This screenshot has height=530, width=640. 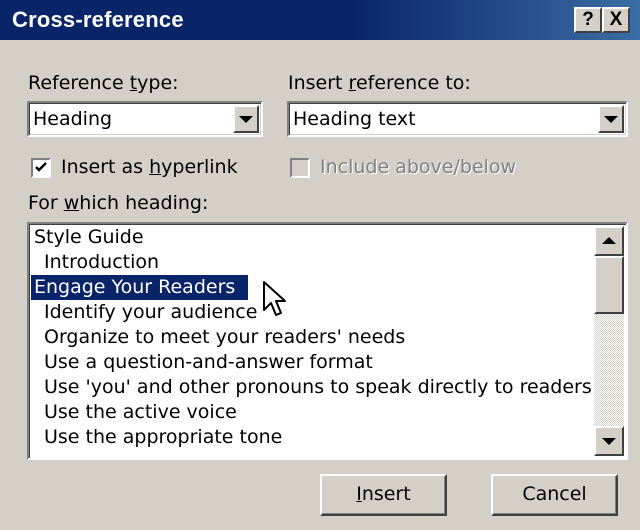 What do you see at coordinates (588, 20) in the screenshot?
I see `help-button: ?` at bounding box center [588, 20].